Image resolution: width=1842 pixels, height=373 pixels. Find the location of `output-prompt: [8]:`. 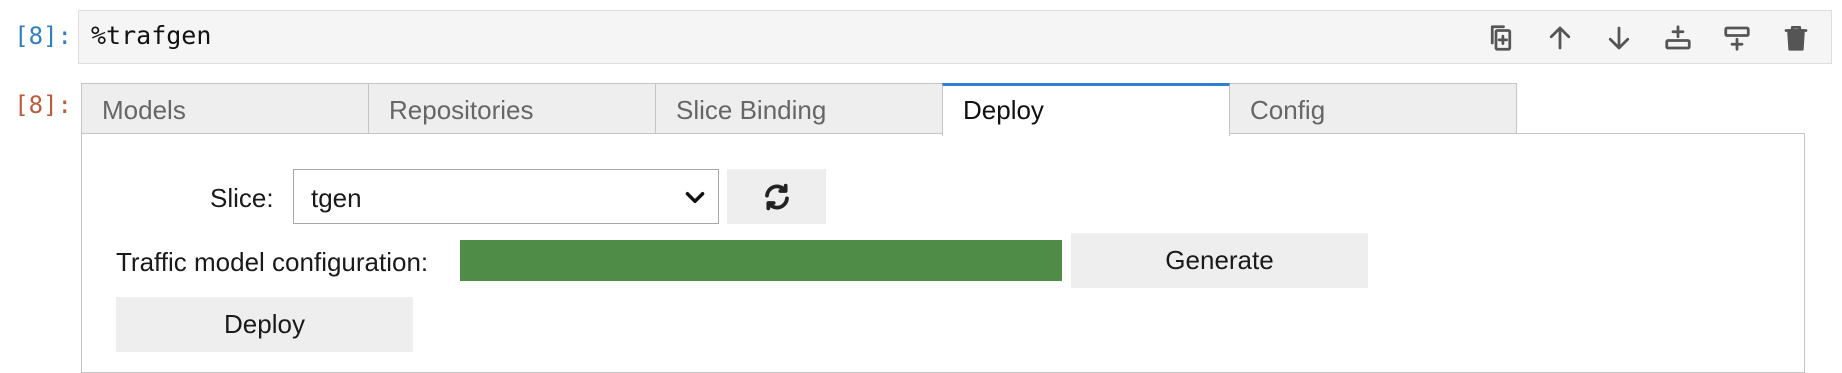

output-prompt: [8]: is located at coordinates (43, 105).